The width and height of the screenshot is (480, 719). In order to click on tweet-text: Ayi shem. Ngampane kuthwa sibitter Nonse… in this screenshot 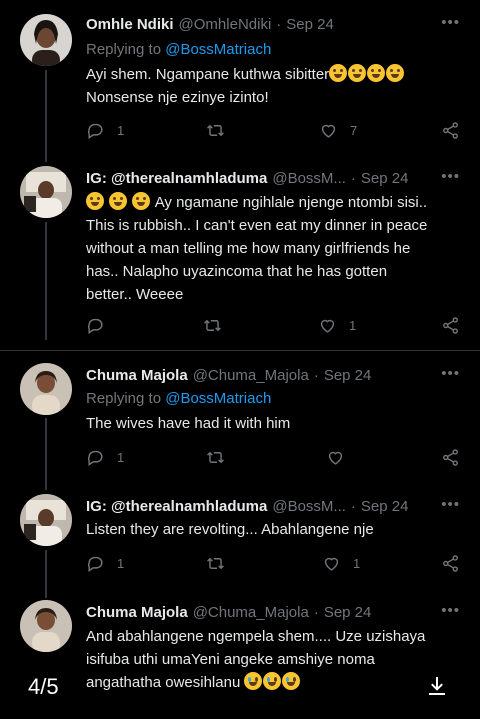, I will do `click(274, 86)`.